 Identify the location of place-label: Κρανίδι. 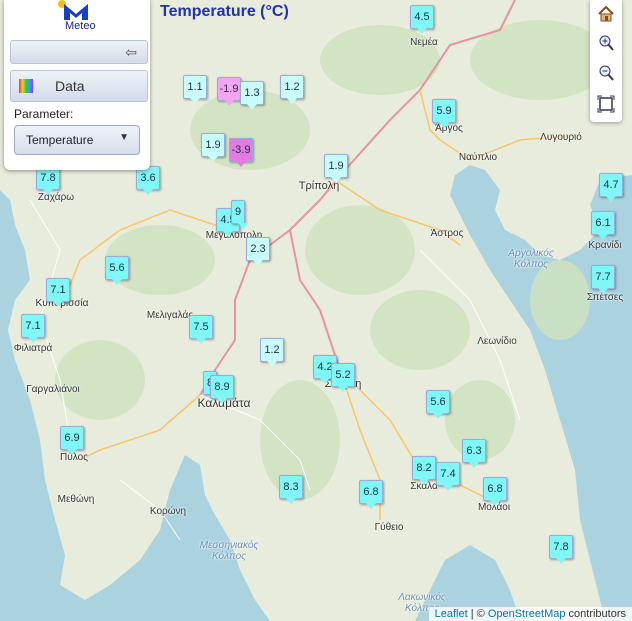
(605, 245).